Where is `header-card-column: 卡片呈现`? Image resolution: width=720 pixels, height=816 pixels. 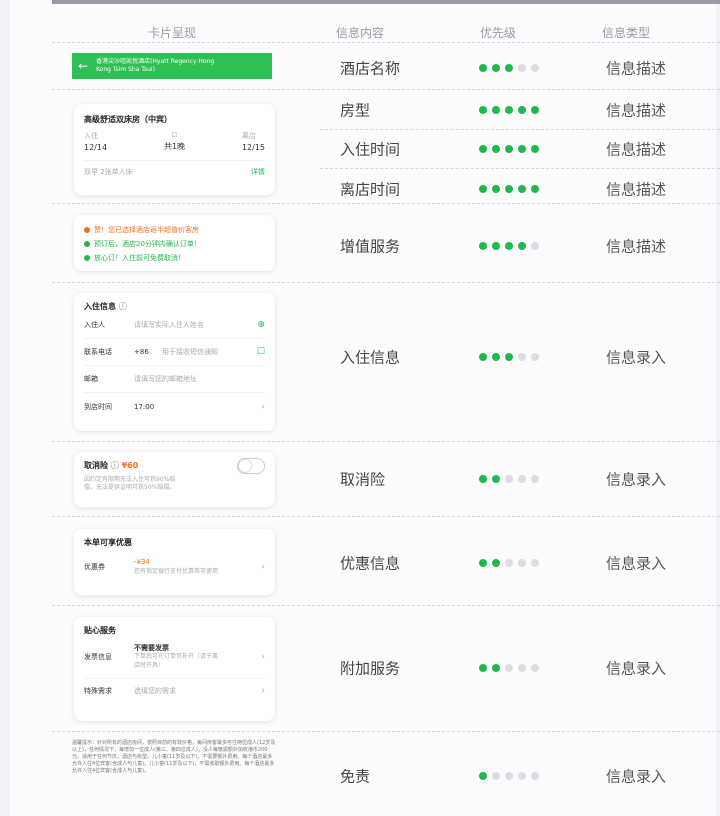
header-card-column: 卡片呈现 is located at coordinates (172, 33).